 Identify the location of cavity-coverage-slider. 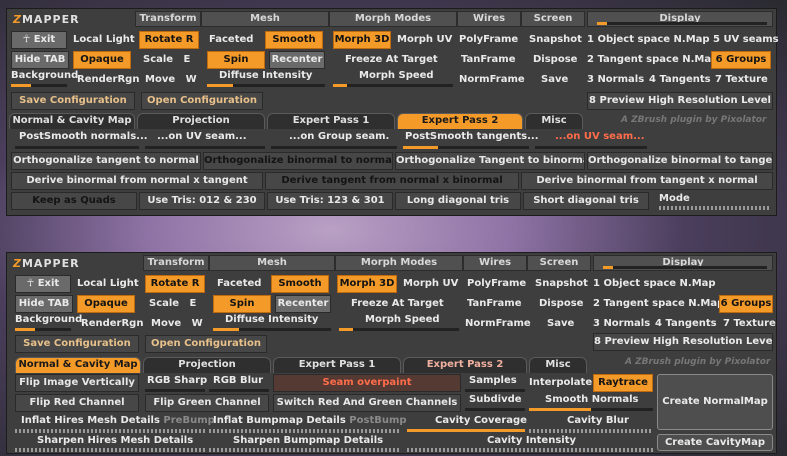
(466, 430).